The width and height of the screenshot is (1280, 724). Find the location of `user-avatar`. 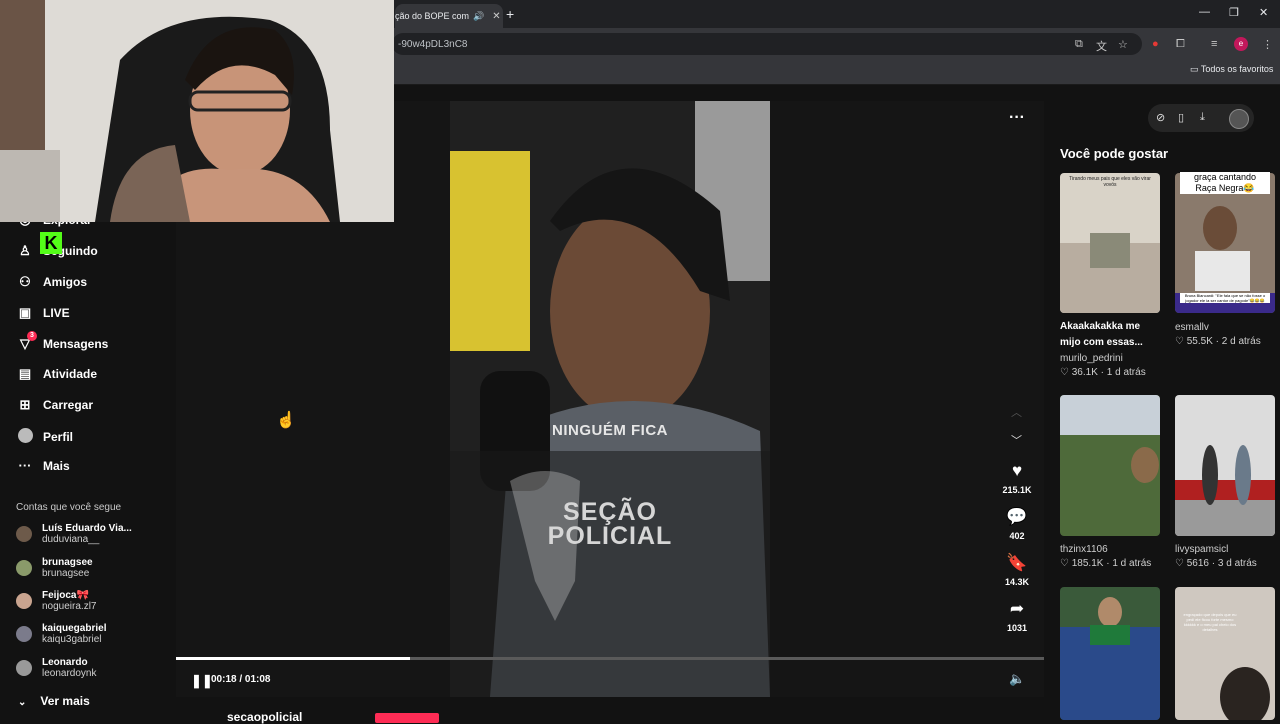

user-avatar is located at coordinates (1239, 119).